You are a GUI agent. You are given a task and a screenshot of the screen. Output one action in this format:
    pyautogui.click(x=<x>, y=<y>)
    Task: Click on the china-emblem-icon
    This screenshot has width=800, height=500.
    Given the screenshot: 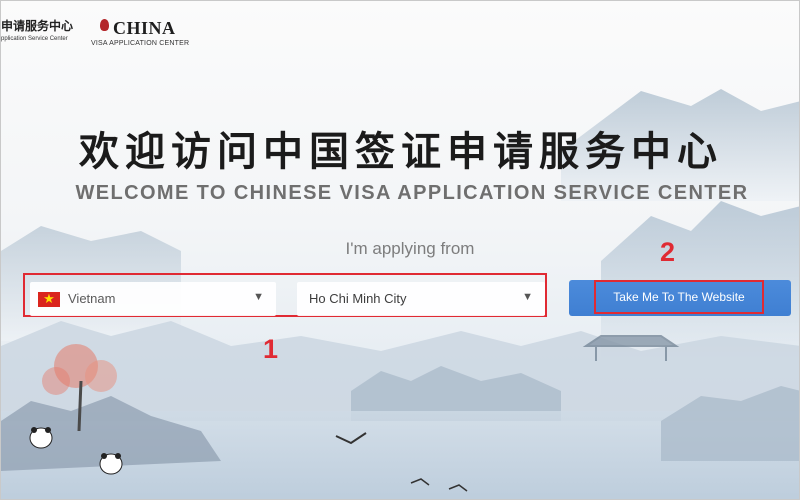 What is the action you would take?
    pyautogui.click(x=104, y=25)
    